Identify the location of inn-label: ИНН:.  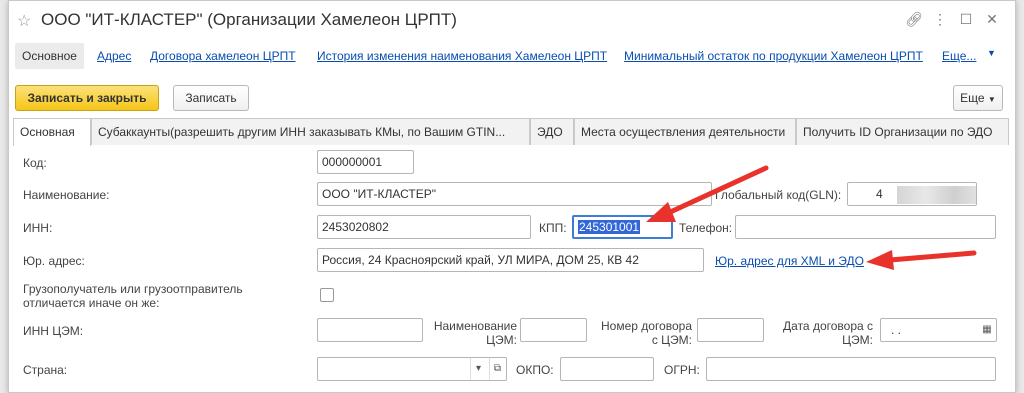
(38, 228).